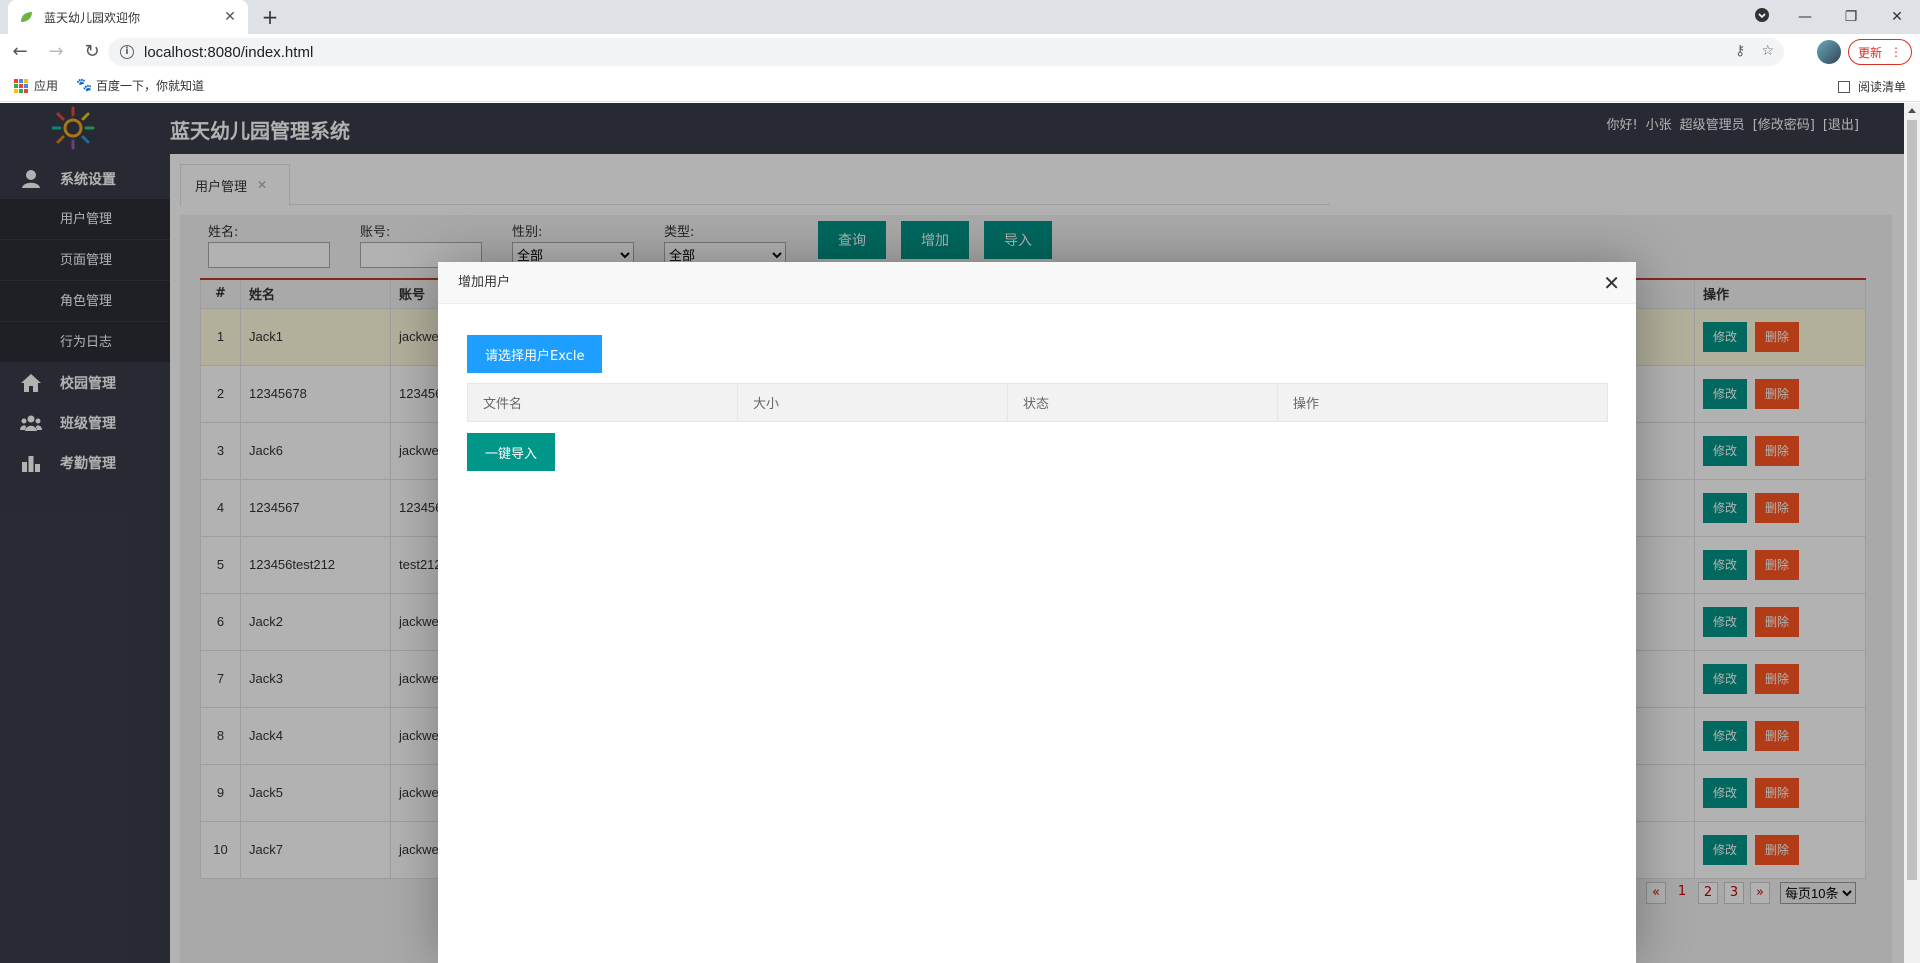  I want to click on scrollbar-thumb, so click(1912, 500).